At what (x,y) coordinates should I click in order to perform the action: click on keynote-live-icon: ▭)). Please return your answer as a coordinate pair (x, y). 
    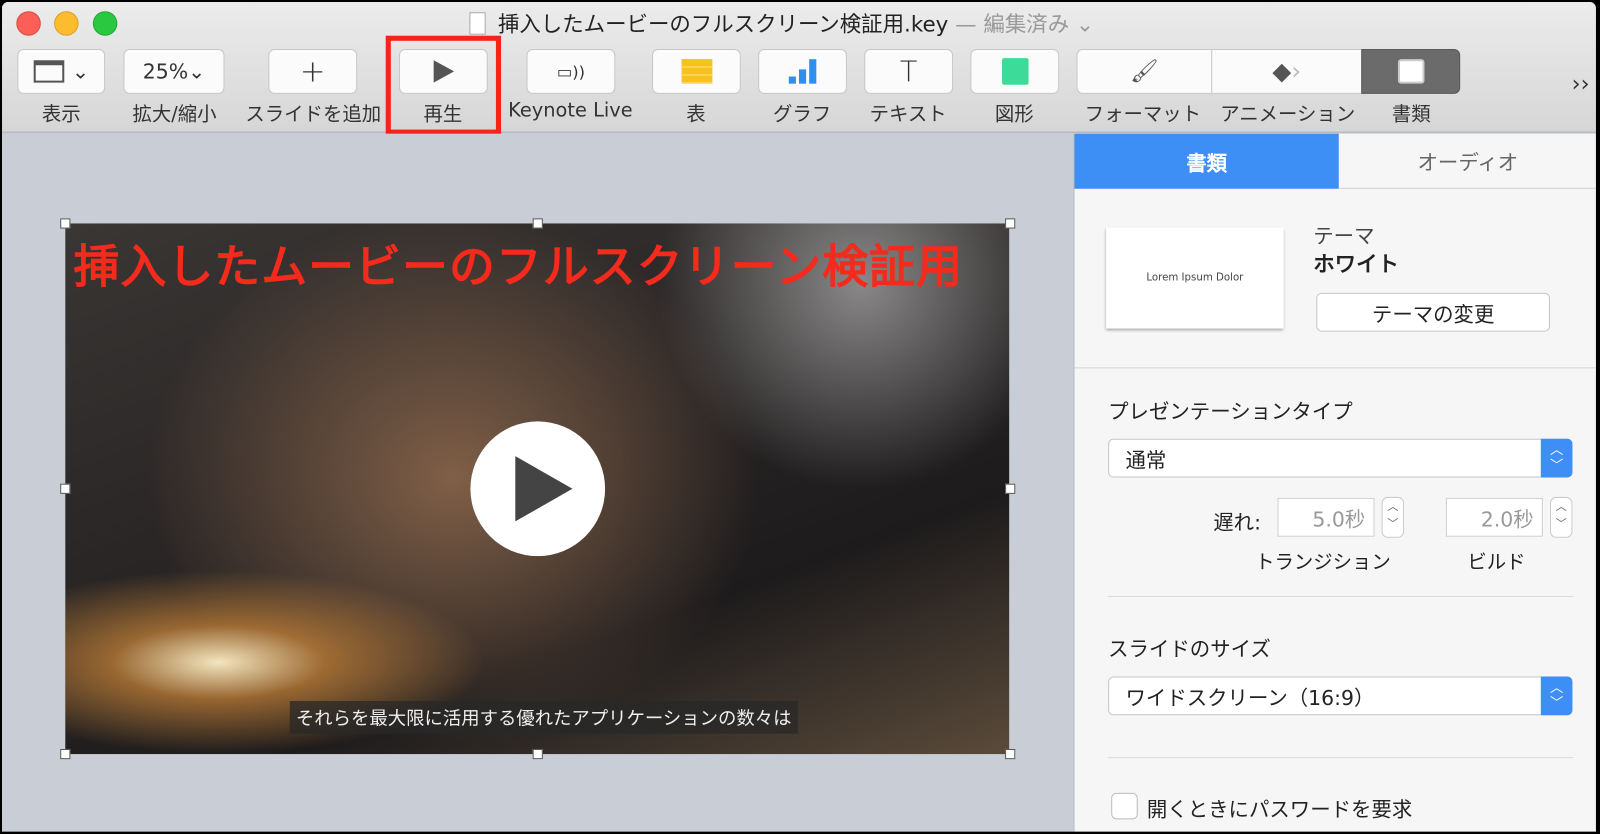
    Looking at the image, I should click on (570, 71).